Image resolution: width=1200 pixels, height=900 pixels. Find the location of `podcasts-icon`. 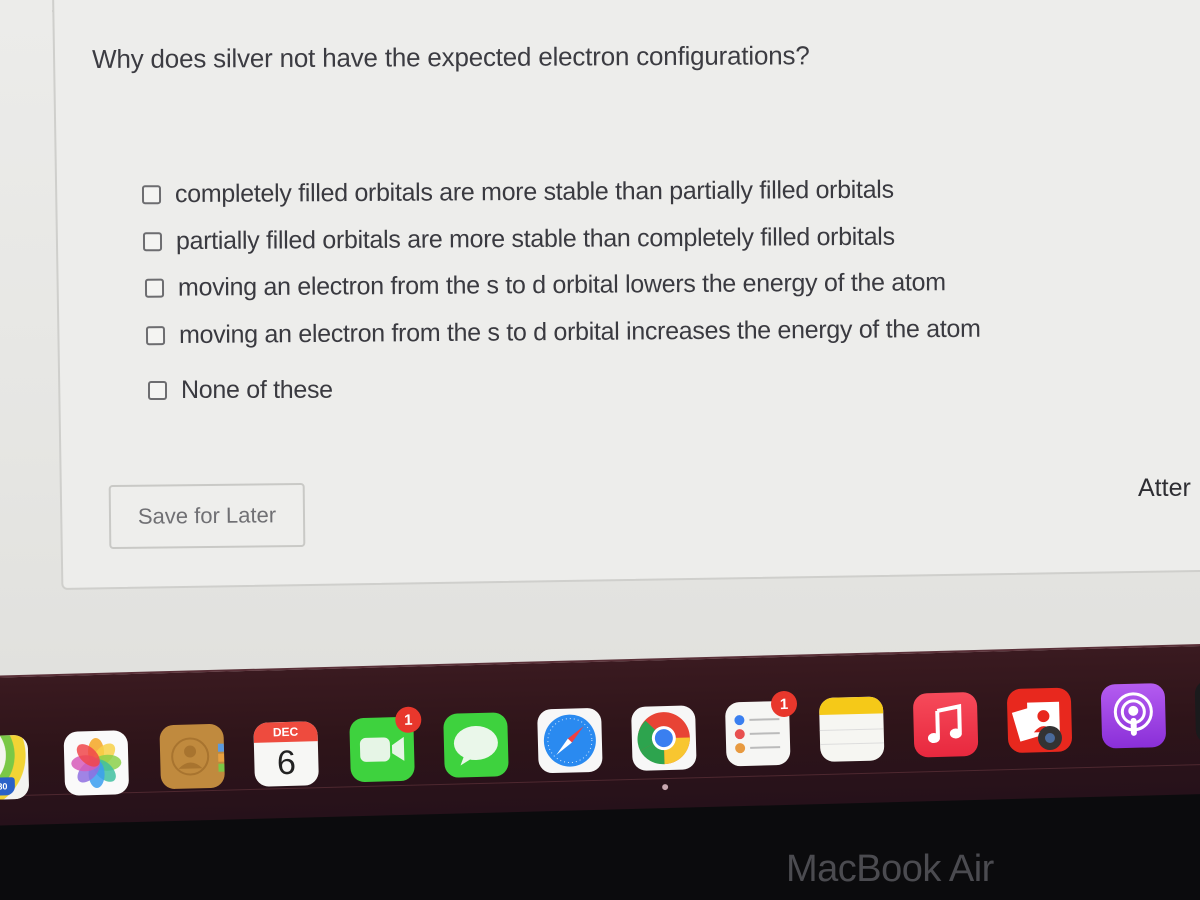

podcasts-icon is located at coordinates (1133, 714).